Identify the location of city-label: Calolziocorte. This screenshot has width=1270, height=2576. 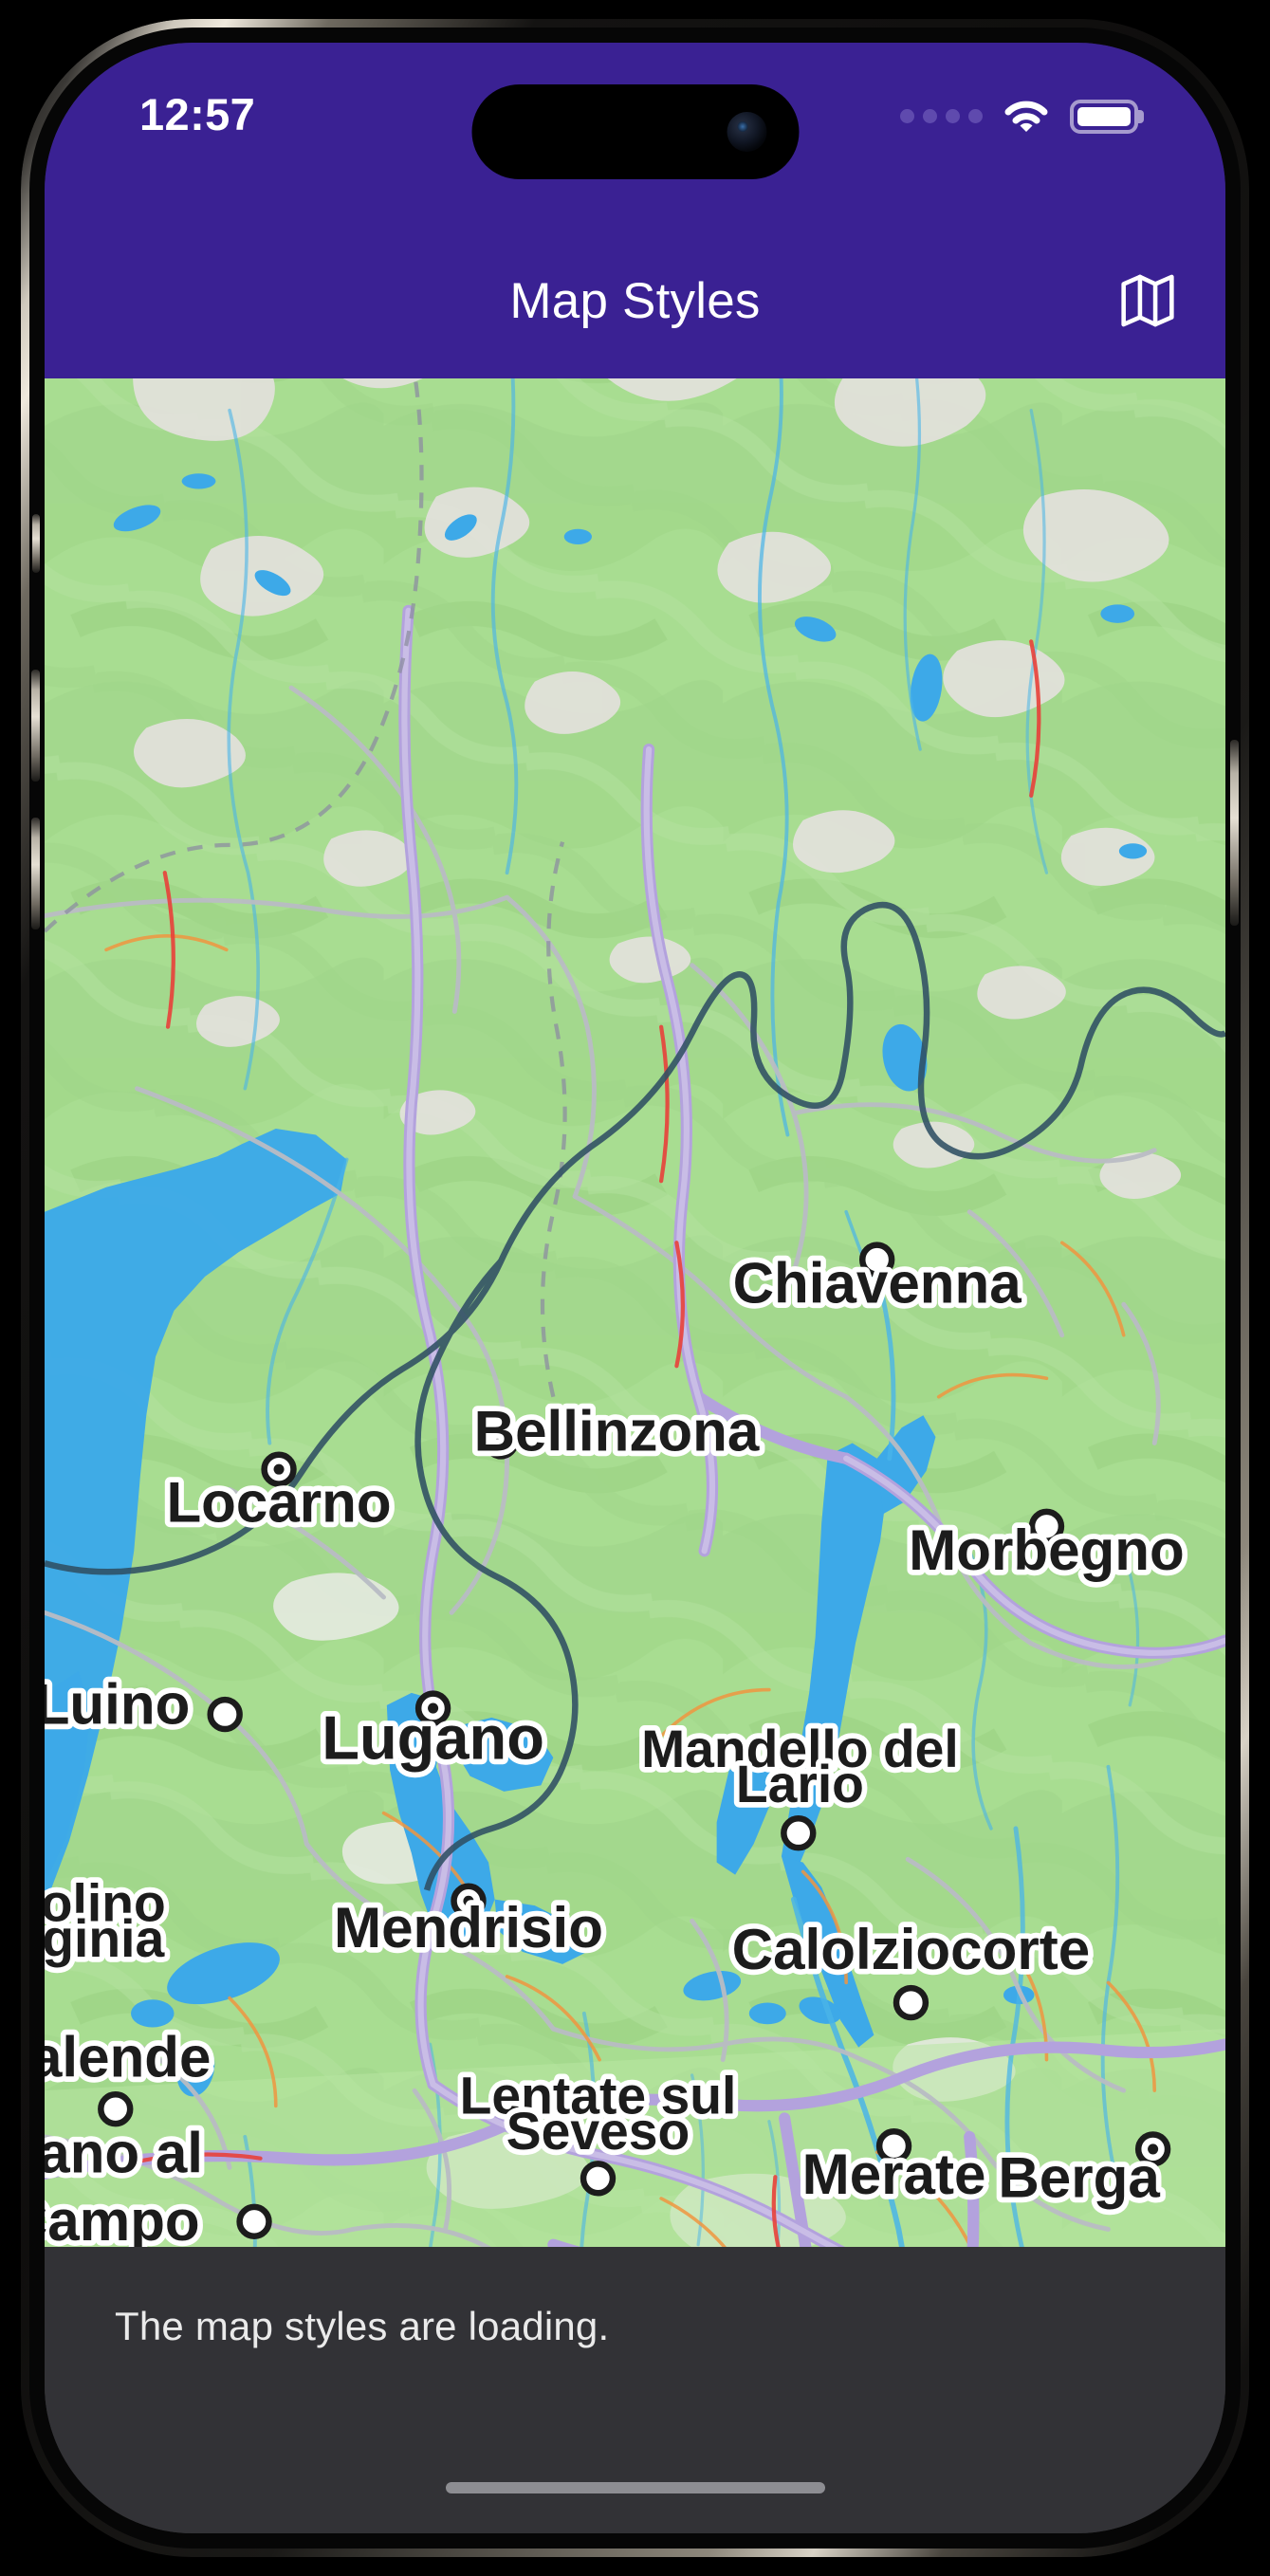
(911, 1950).